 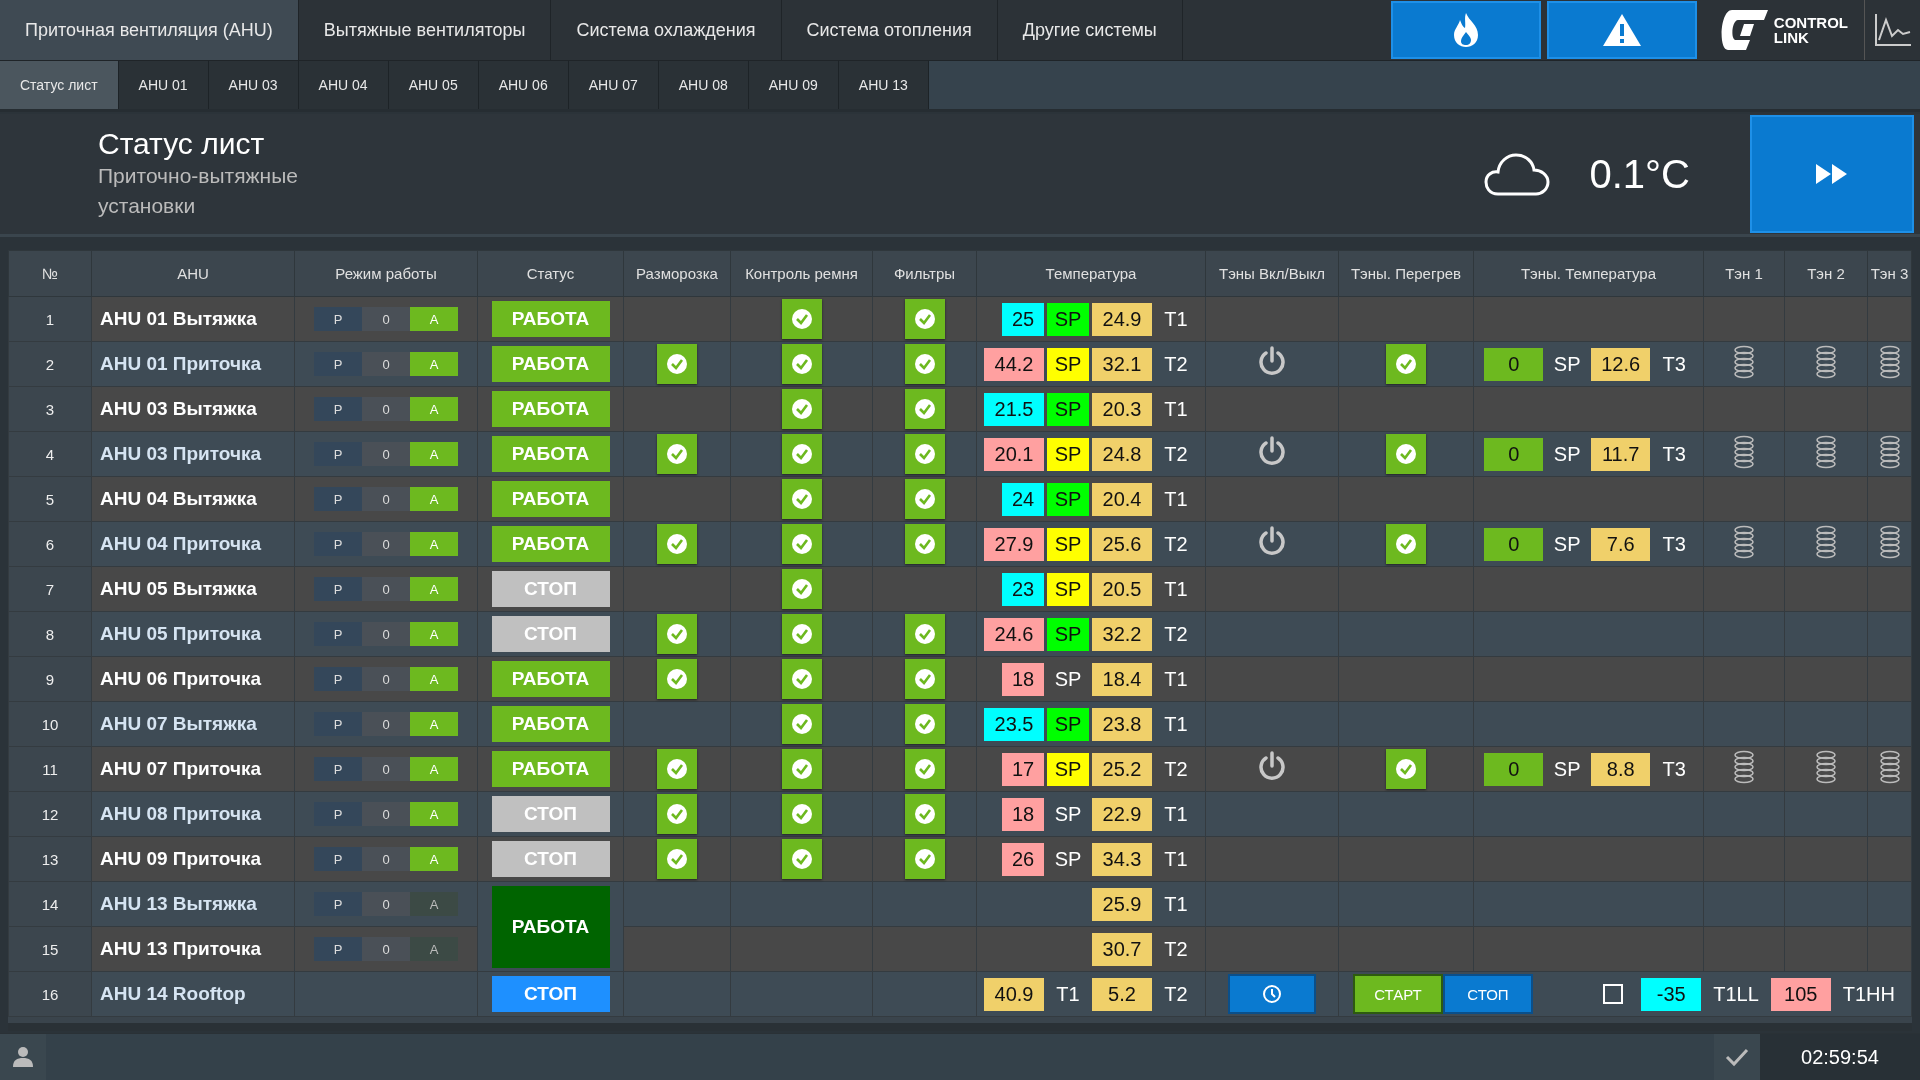 I want to click on sub-tab: AHU 04, so click(x=343, y=85).